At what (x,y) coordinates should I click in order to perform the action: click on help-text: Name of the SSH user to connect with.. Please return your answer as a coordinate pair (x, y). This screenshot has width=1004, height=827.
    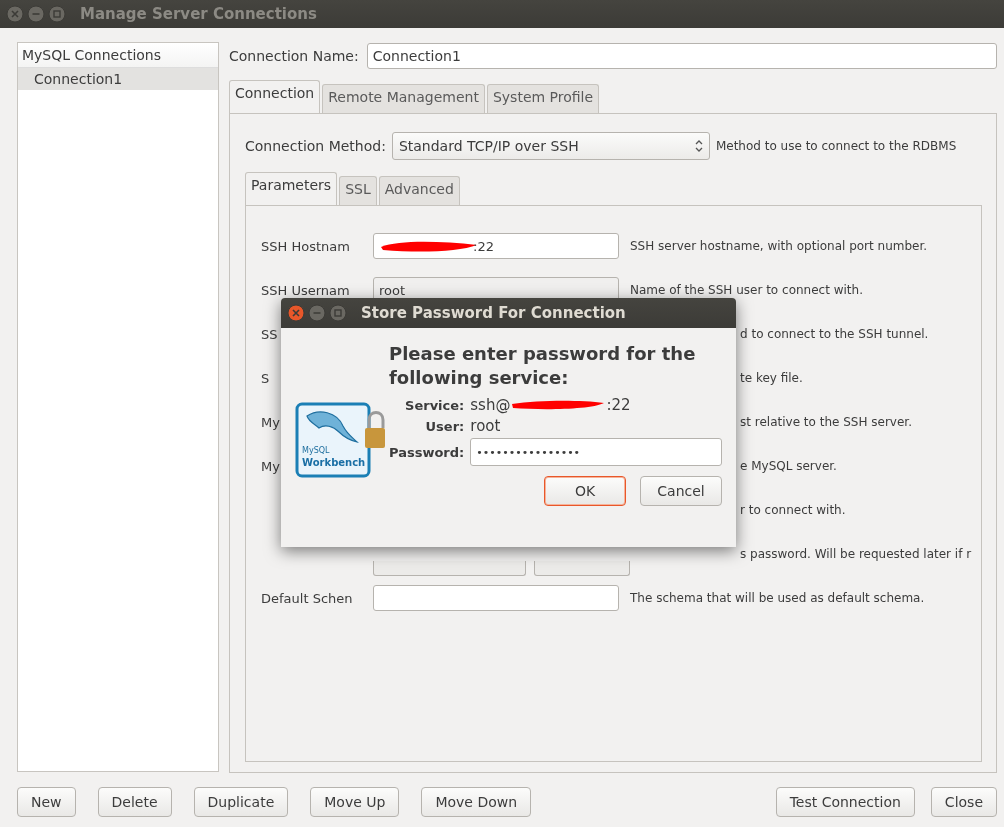
    Looking at the image, I should click on (747, 290).